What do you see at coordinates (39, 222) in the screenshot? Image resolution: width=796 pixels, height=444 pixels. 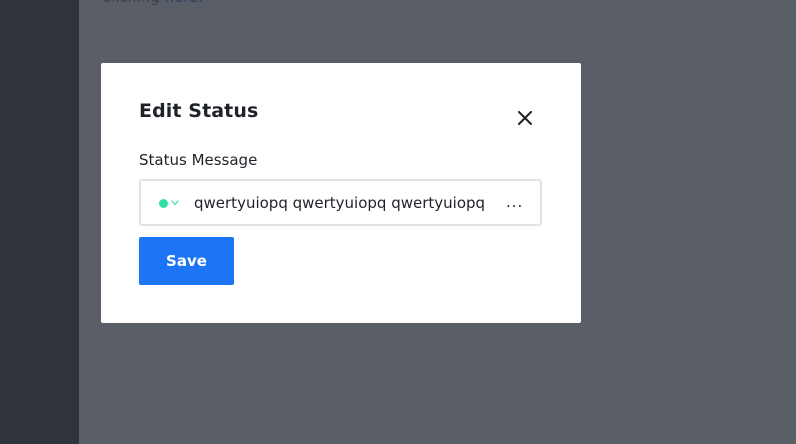 I see `left-sidebar` at bounding box center [39, 222].